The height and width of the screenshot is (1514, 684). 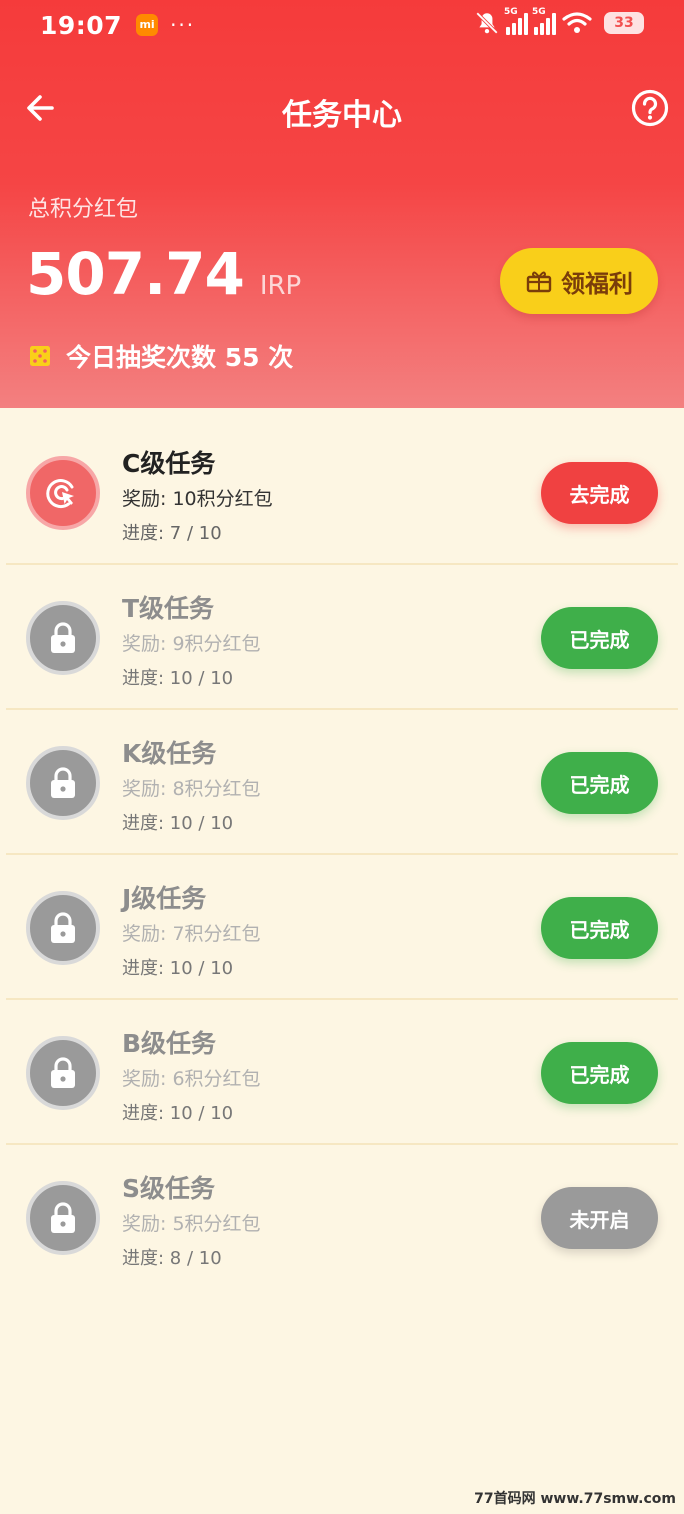 I want to click on balance-amount: 507.74, so click(x=135, y=274).